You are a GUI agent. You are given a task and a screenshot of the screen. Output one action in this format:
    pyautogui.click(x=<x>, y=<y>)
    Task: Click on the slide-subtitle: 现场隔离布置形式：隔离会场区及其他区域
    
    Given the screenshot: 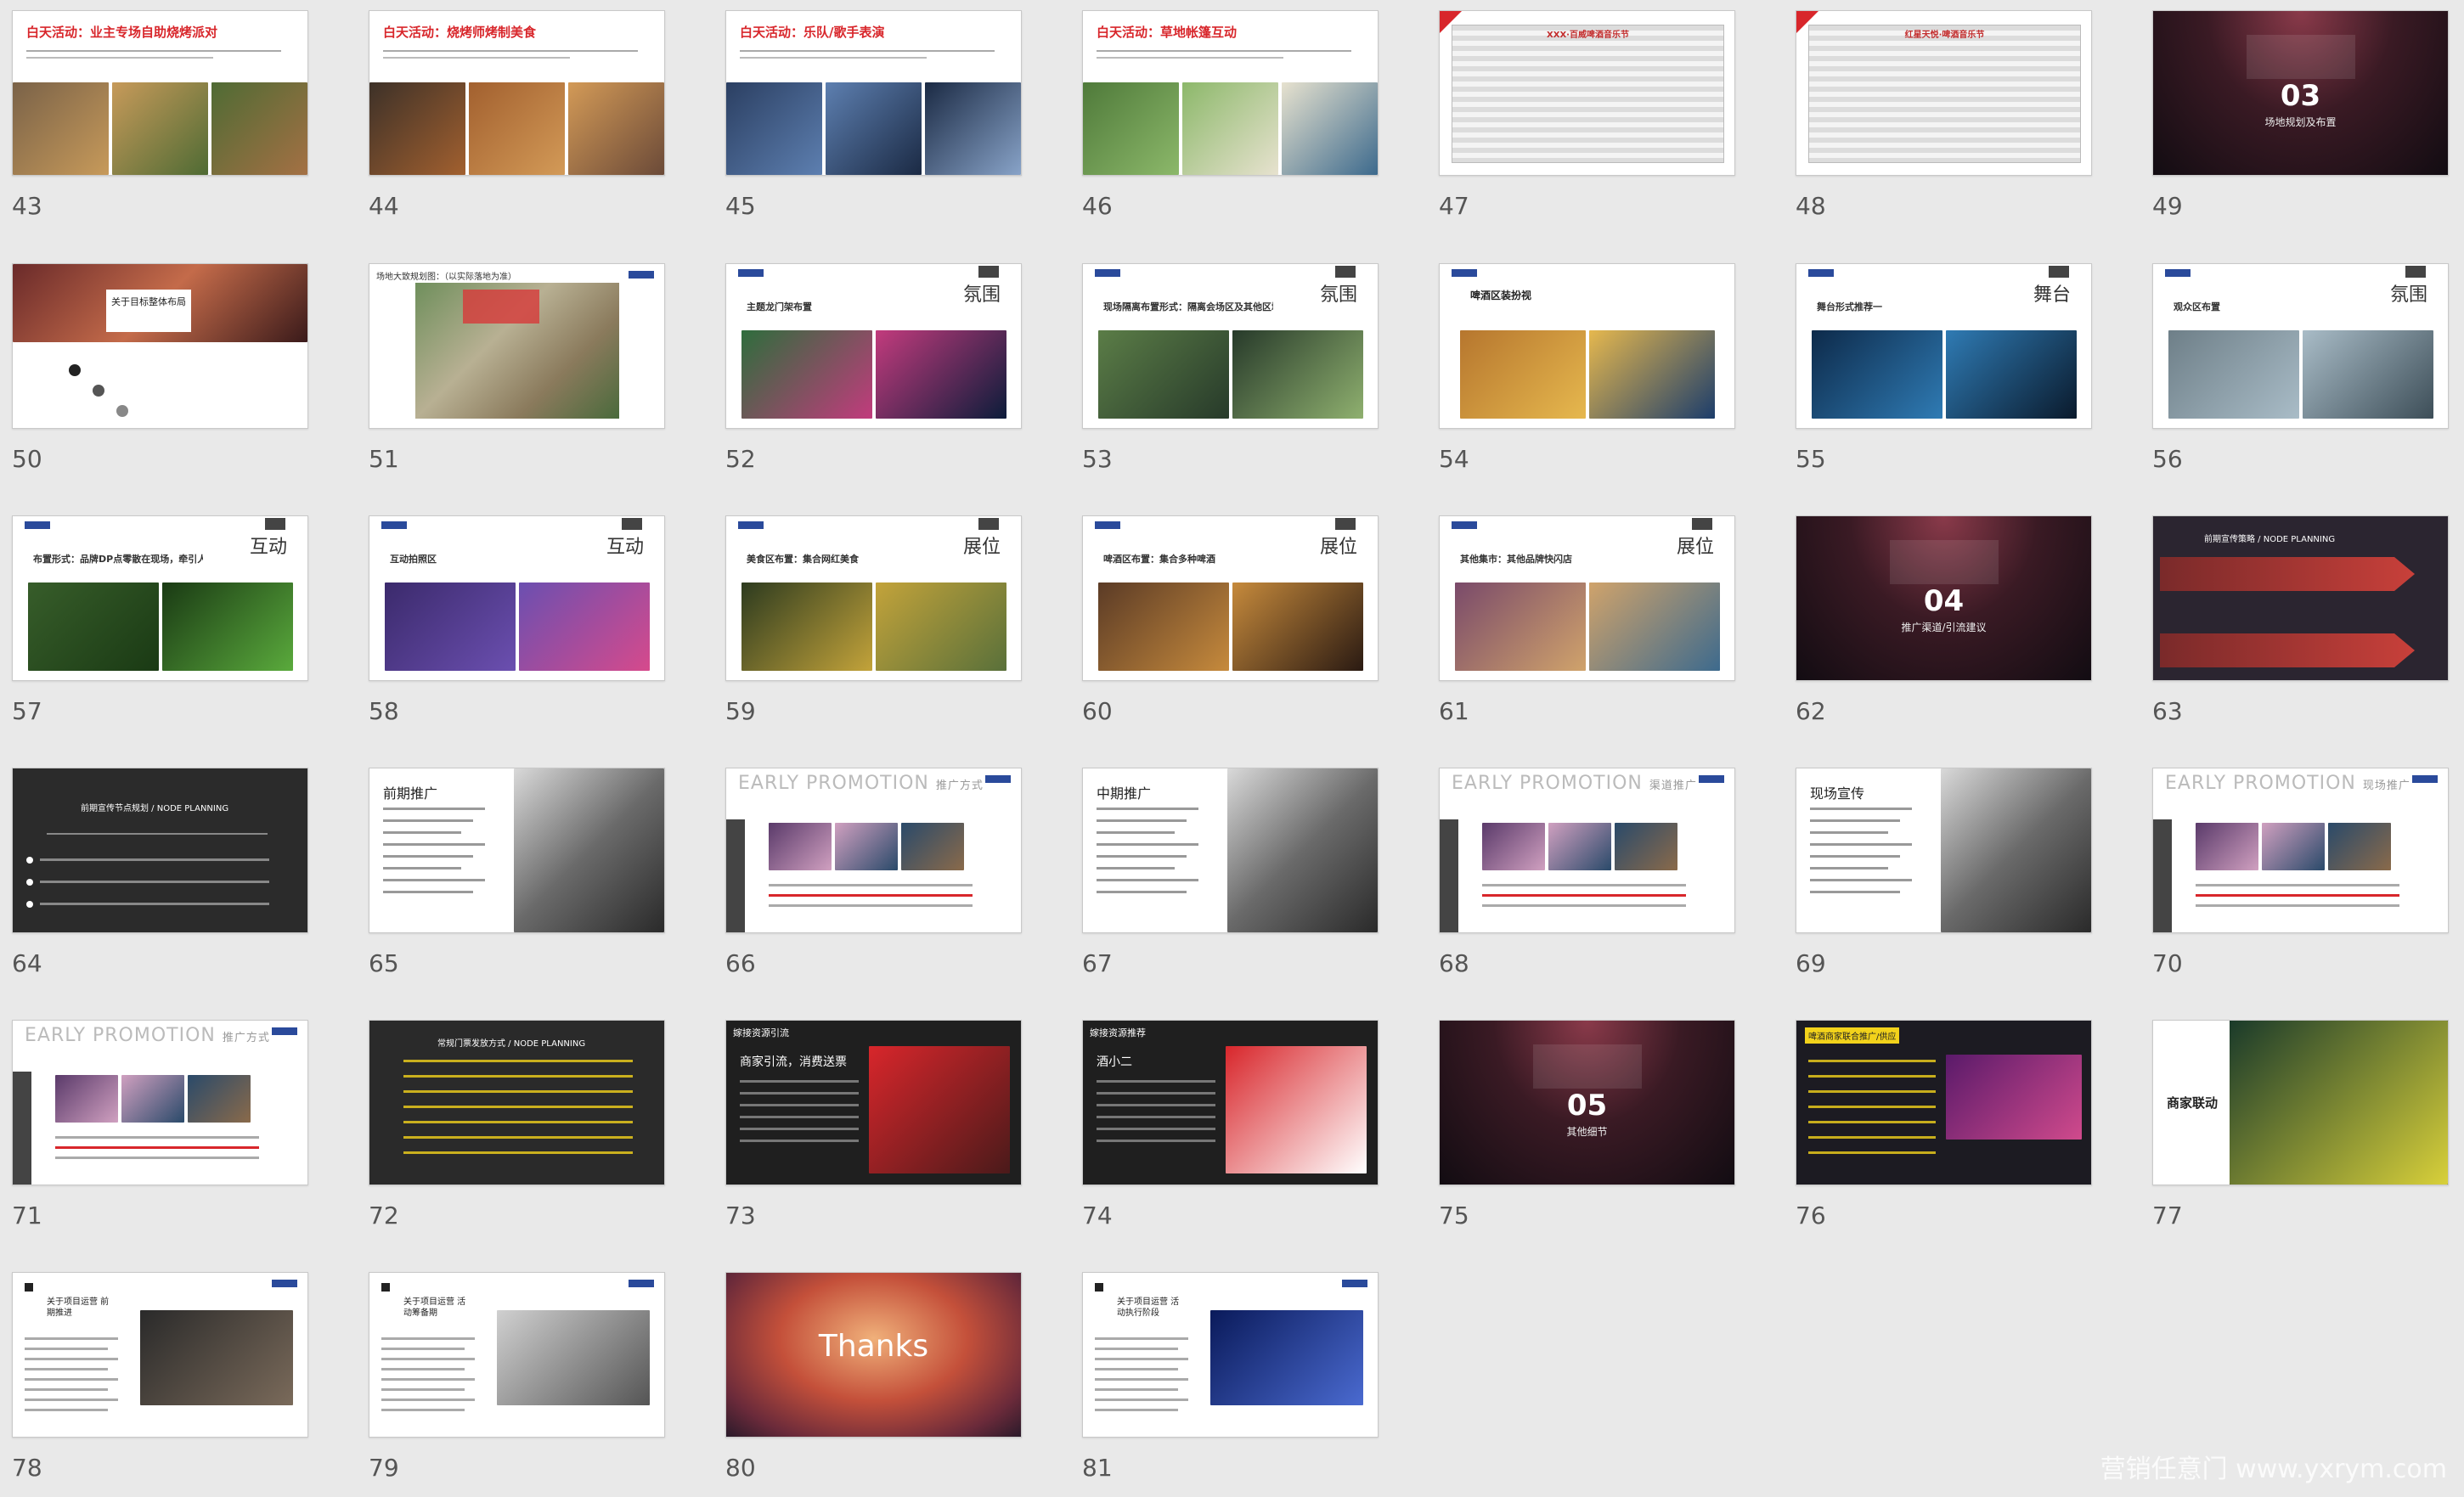 What is the action you would take?
    pyautogui.click(x=1188, y=306)
    